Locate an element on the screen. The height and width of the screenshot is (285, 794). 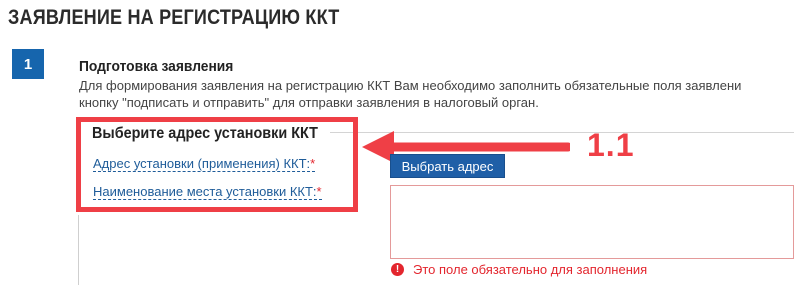
page-title: ЗАЯВЛЕНИЕ НА РЕГИСТРАЦИЮ ККТ is located at coordinates (174, 17).